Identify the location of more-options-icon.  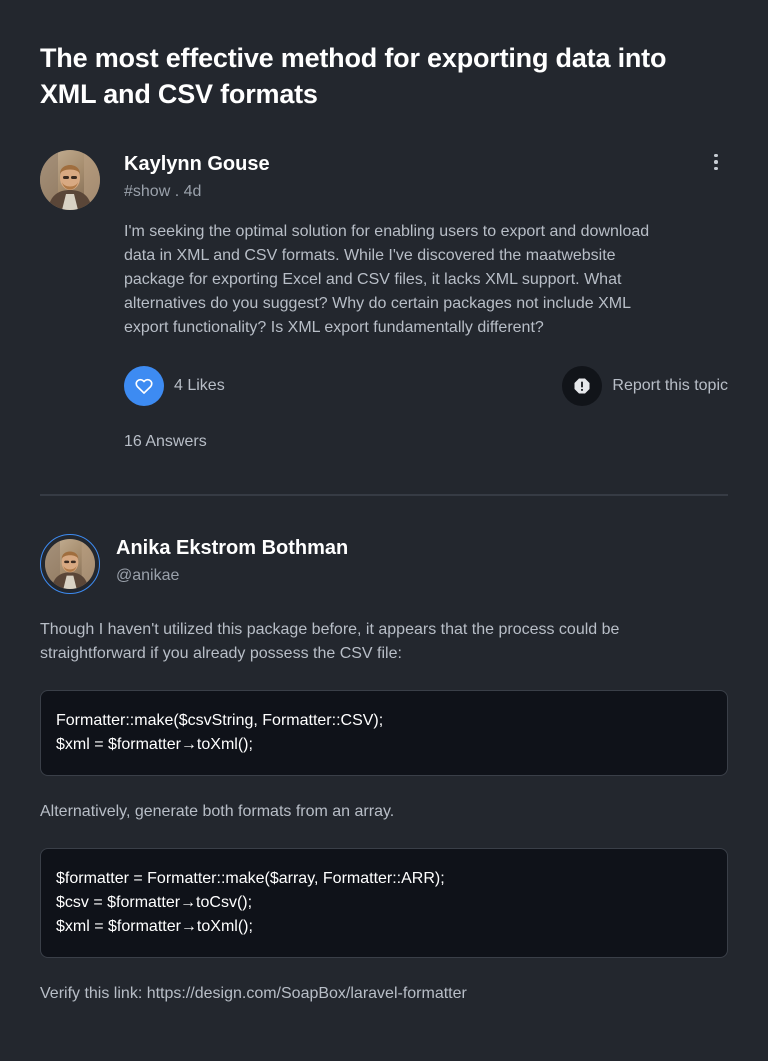
(716, 162).